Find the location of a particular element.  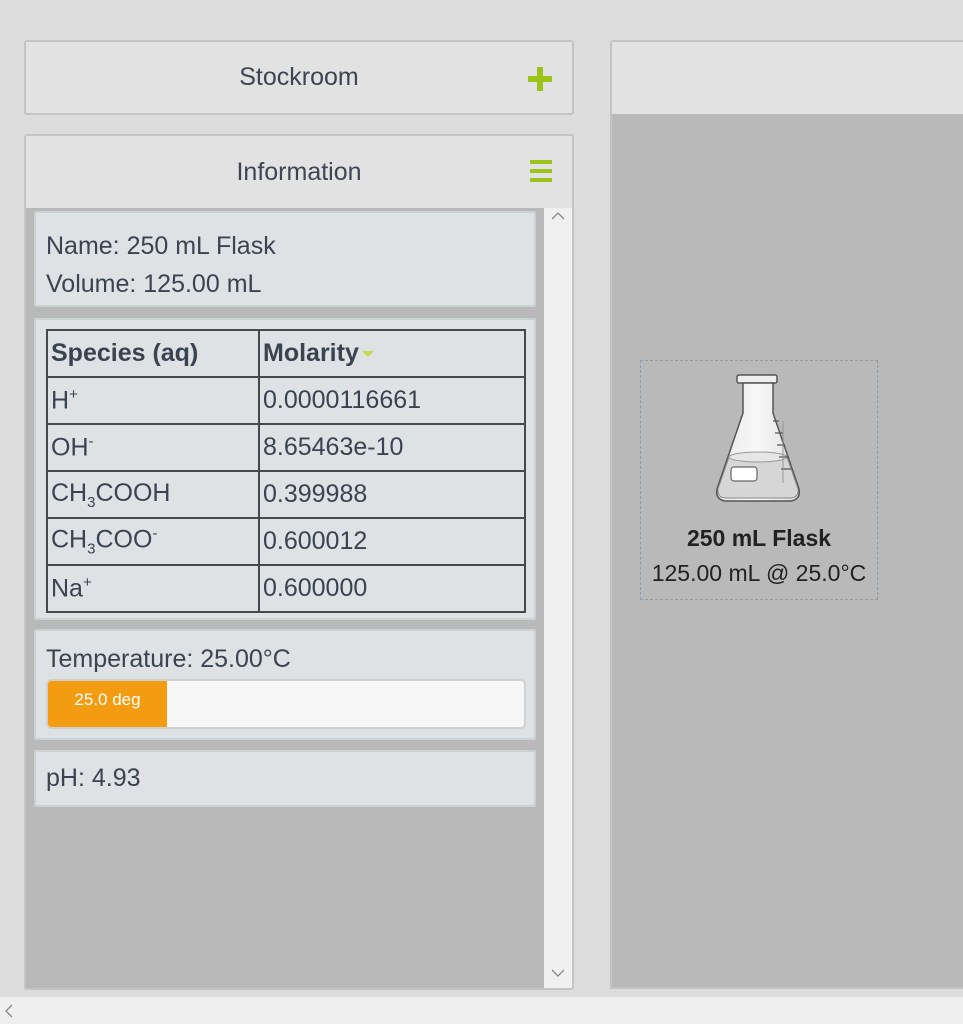

species-column-header: Species (aq) is located at coordinates (153, 353).